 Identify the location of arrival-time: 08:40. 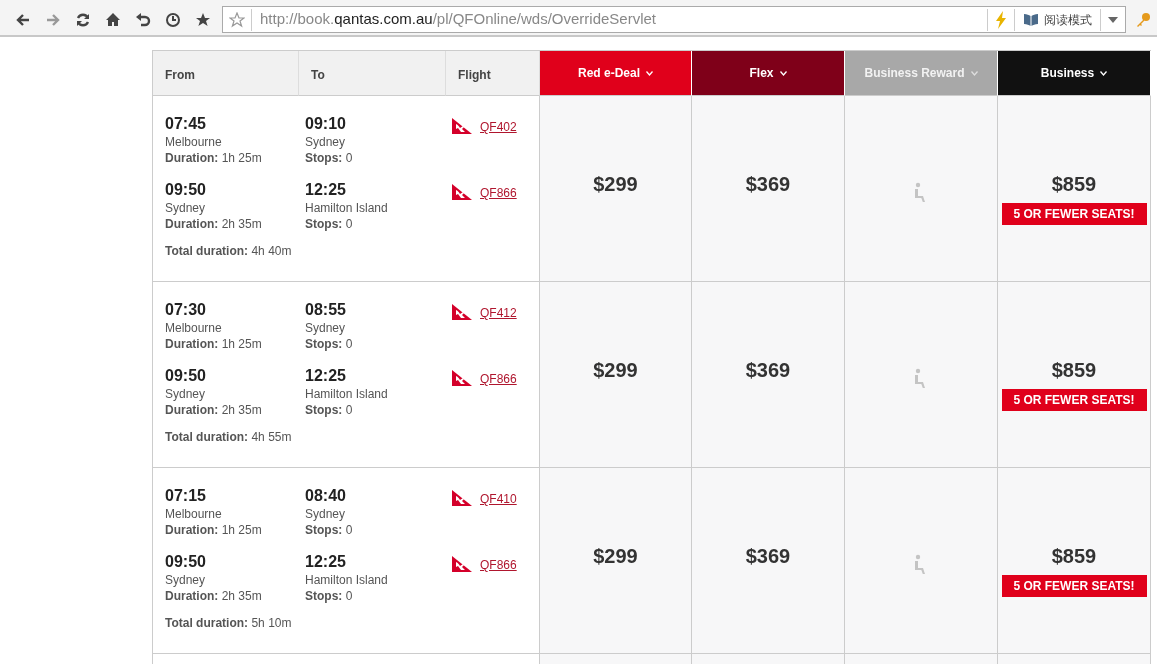
(326, 496).